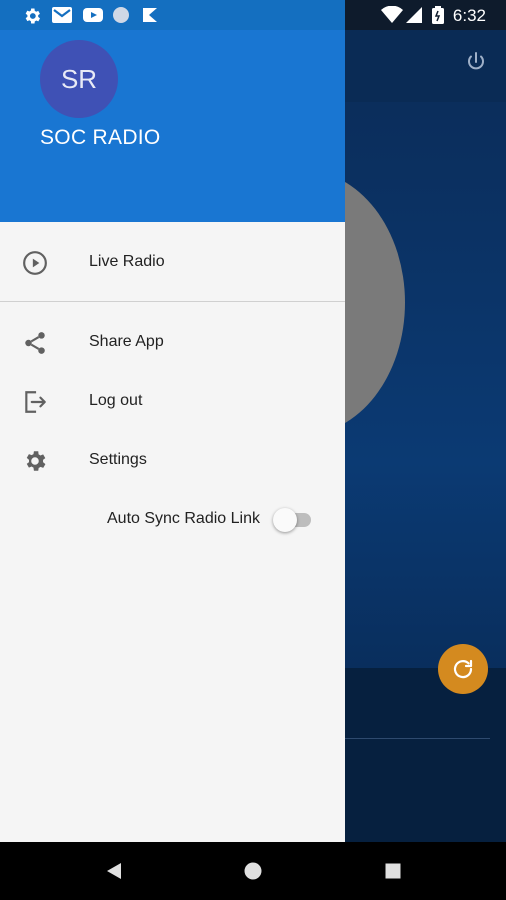 This screenshot has height=900, width=506. What do you see at coordinates (417, 738) in the screenshot?
I see `divider` at bounding box center [417, 738].